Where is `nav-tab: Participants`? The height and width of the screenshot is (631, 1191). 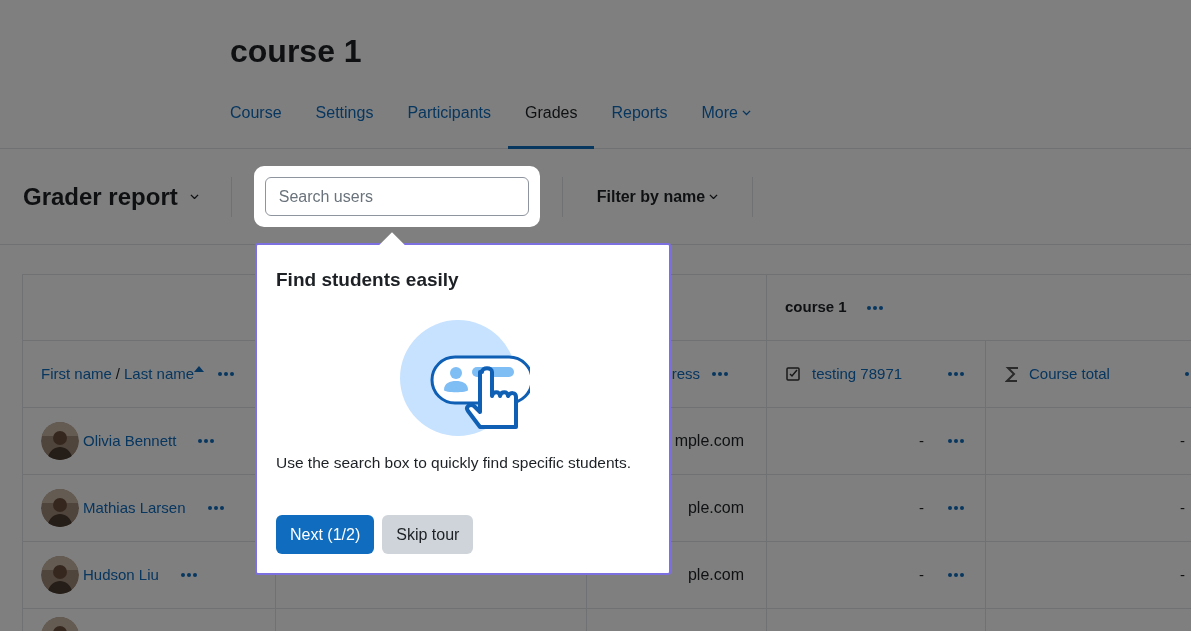
nav-tab: Participants is located at coordinates (449, 120).